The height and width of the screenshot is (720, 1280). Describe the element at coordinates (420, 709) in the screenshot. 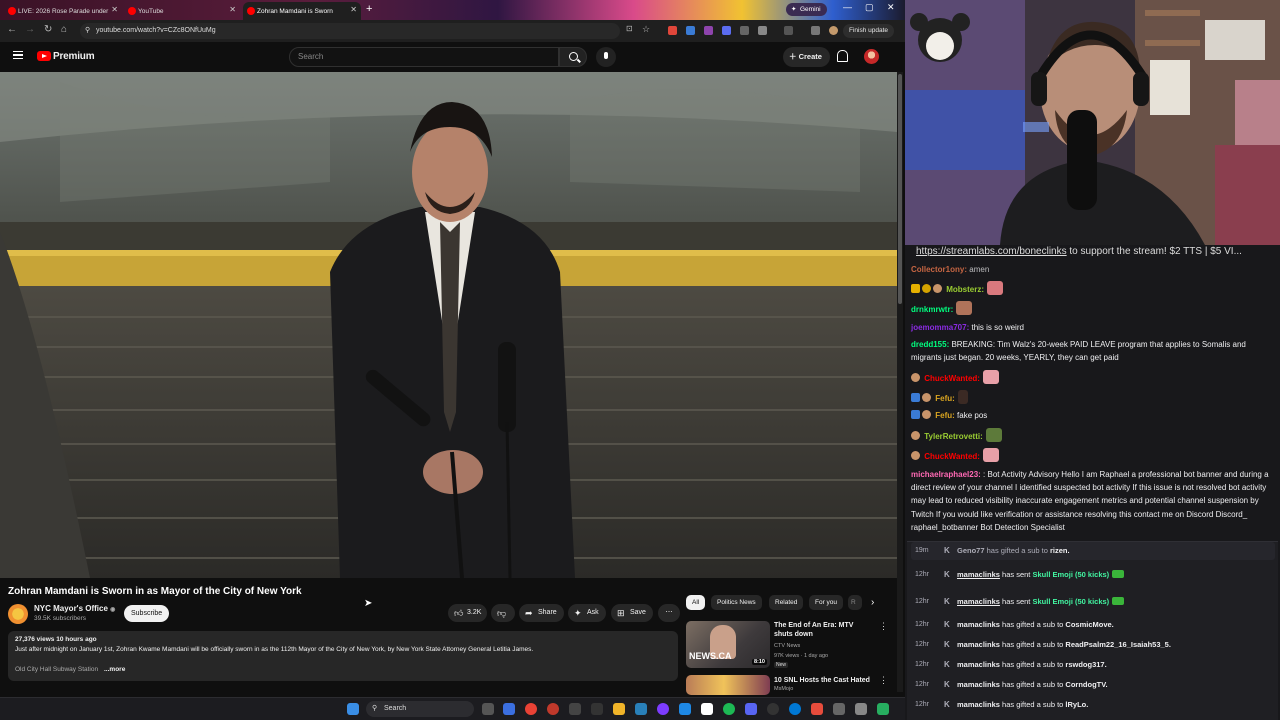

I see `taskbar-search: ⚲ Search` at that location.